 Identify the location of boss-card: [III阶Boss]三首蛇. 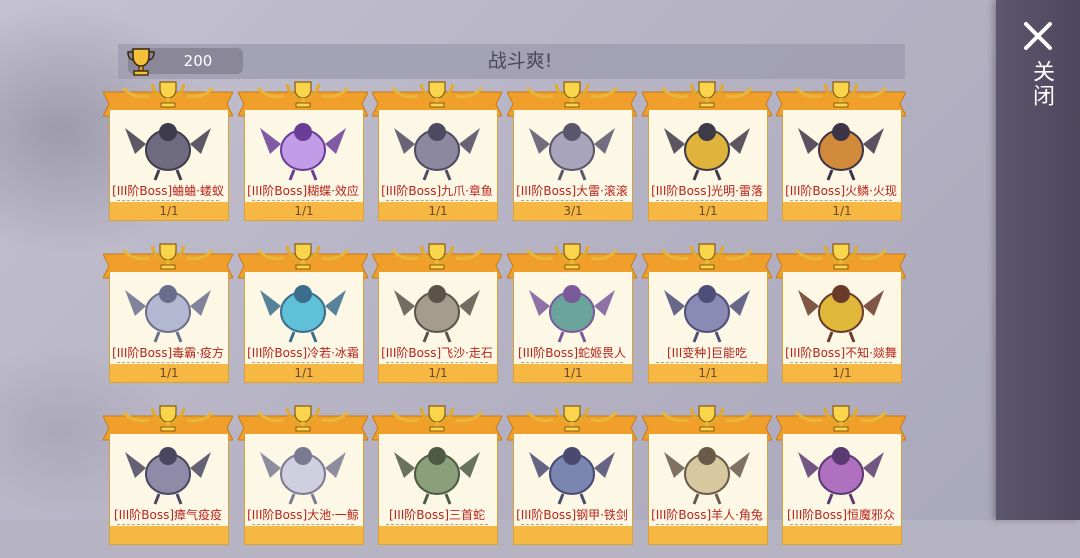
(437, 481).